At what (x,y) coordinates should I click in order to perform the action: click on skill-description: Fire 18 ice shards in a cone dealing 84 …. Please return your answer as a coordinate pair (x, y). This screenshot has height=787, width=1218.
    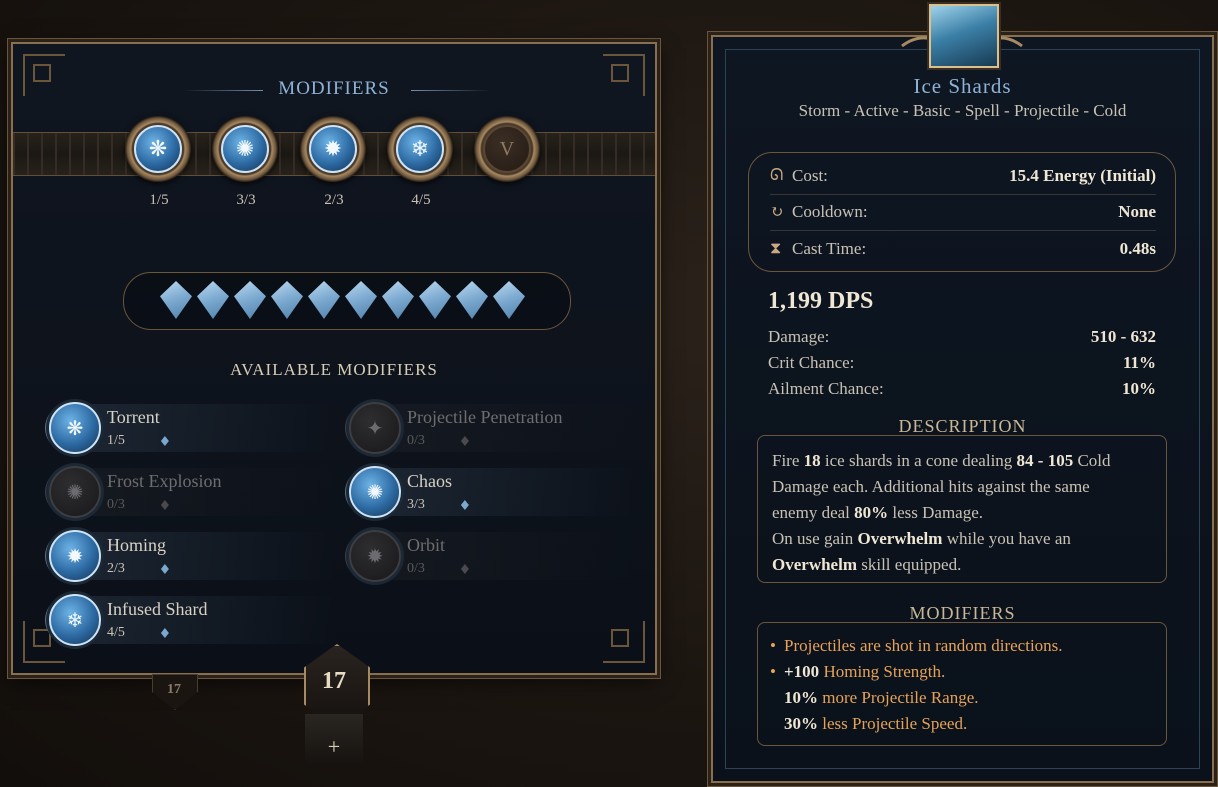
    Looking at the image, I should click on (962, 509).